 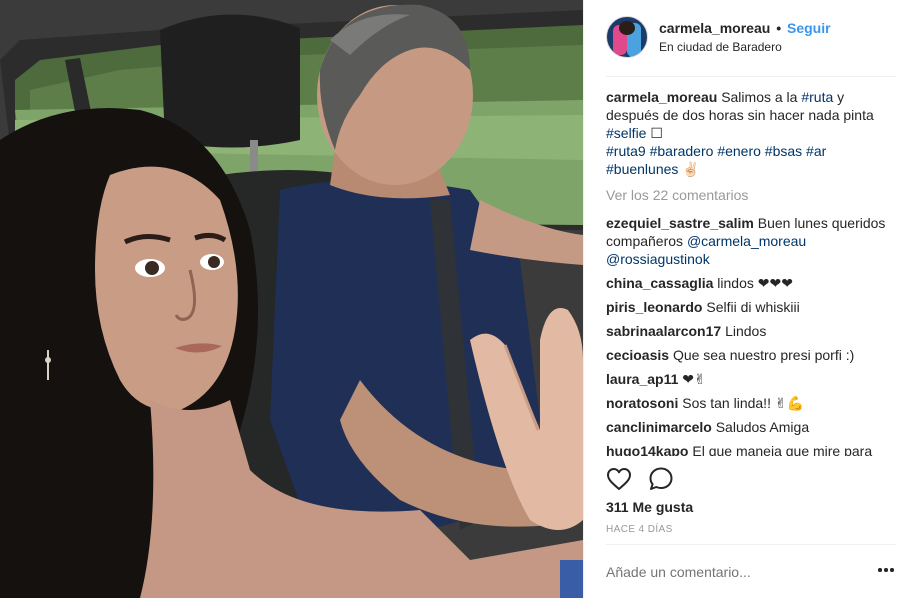 What do you see at coordinates (637, 355) in the screenshot?
I see `comment-username: cecioasis` at bounding box center [637, 355].